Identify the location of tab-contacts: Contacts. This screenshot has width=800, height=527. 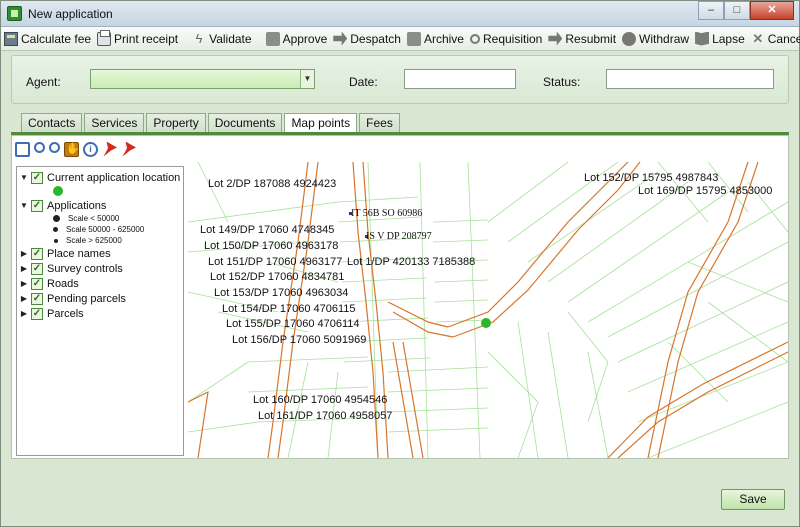
(52, 123).